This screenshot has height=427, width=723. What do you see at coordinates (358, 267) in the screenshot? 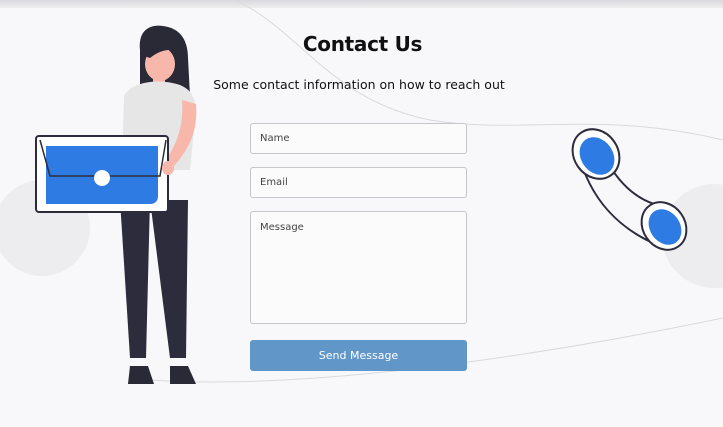
I see `message-textarea` at bounding box center [358, 267].